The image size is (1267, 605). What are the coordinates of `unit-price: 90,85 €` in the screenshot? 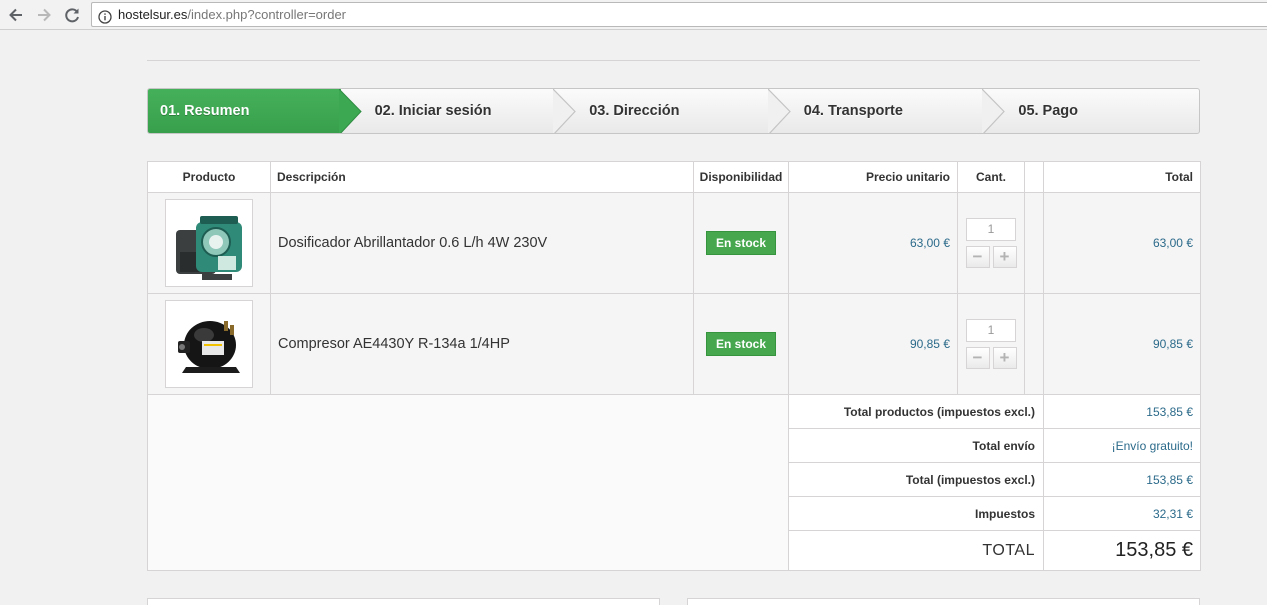 It's located at (873, 344).